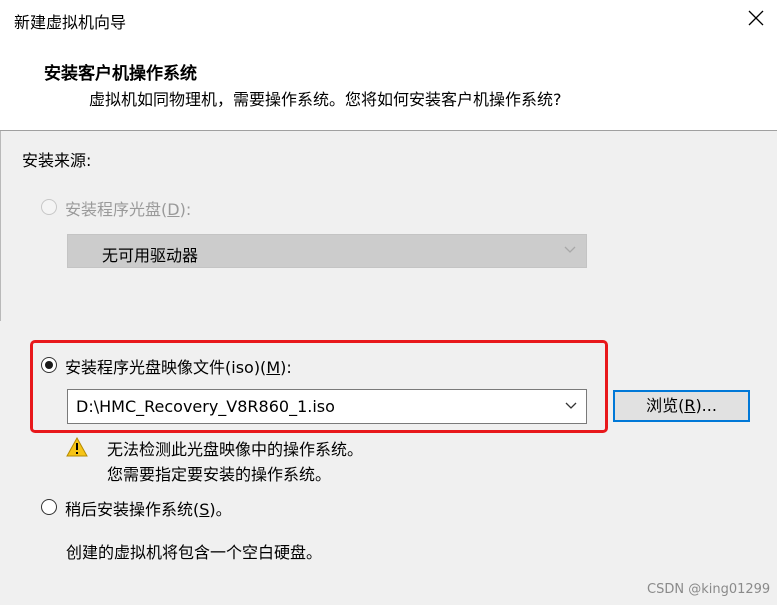  Describe the element at coordinates (194, 552) in the screenshot. I see `install-later-description: 创建的虚拟机将包含一个空白硬盘。` at that location.